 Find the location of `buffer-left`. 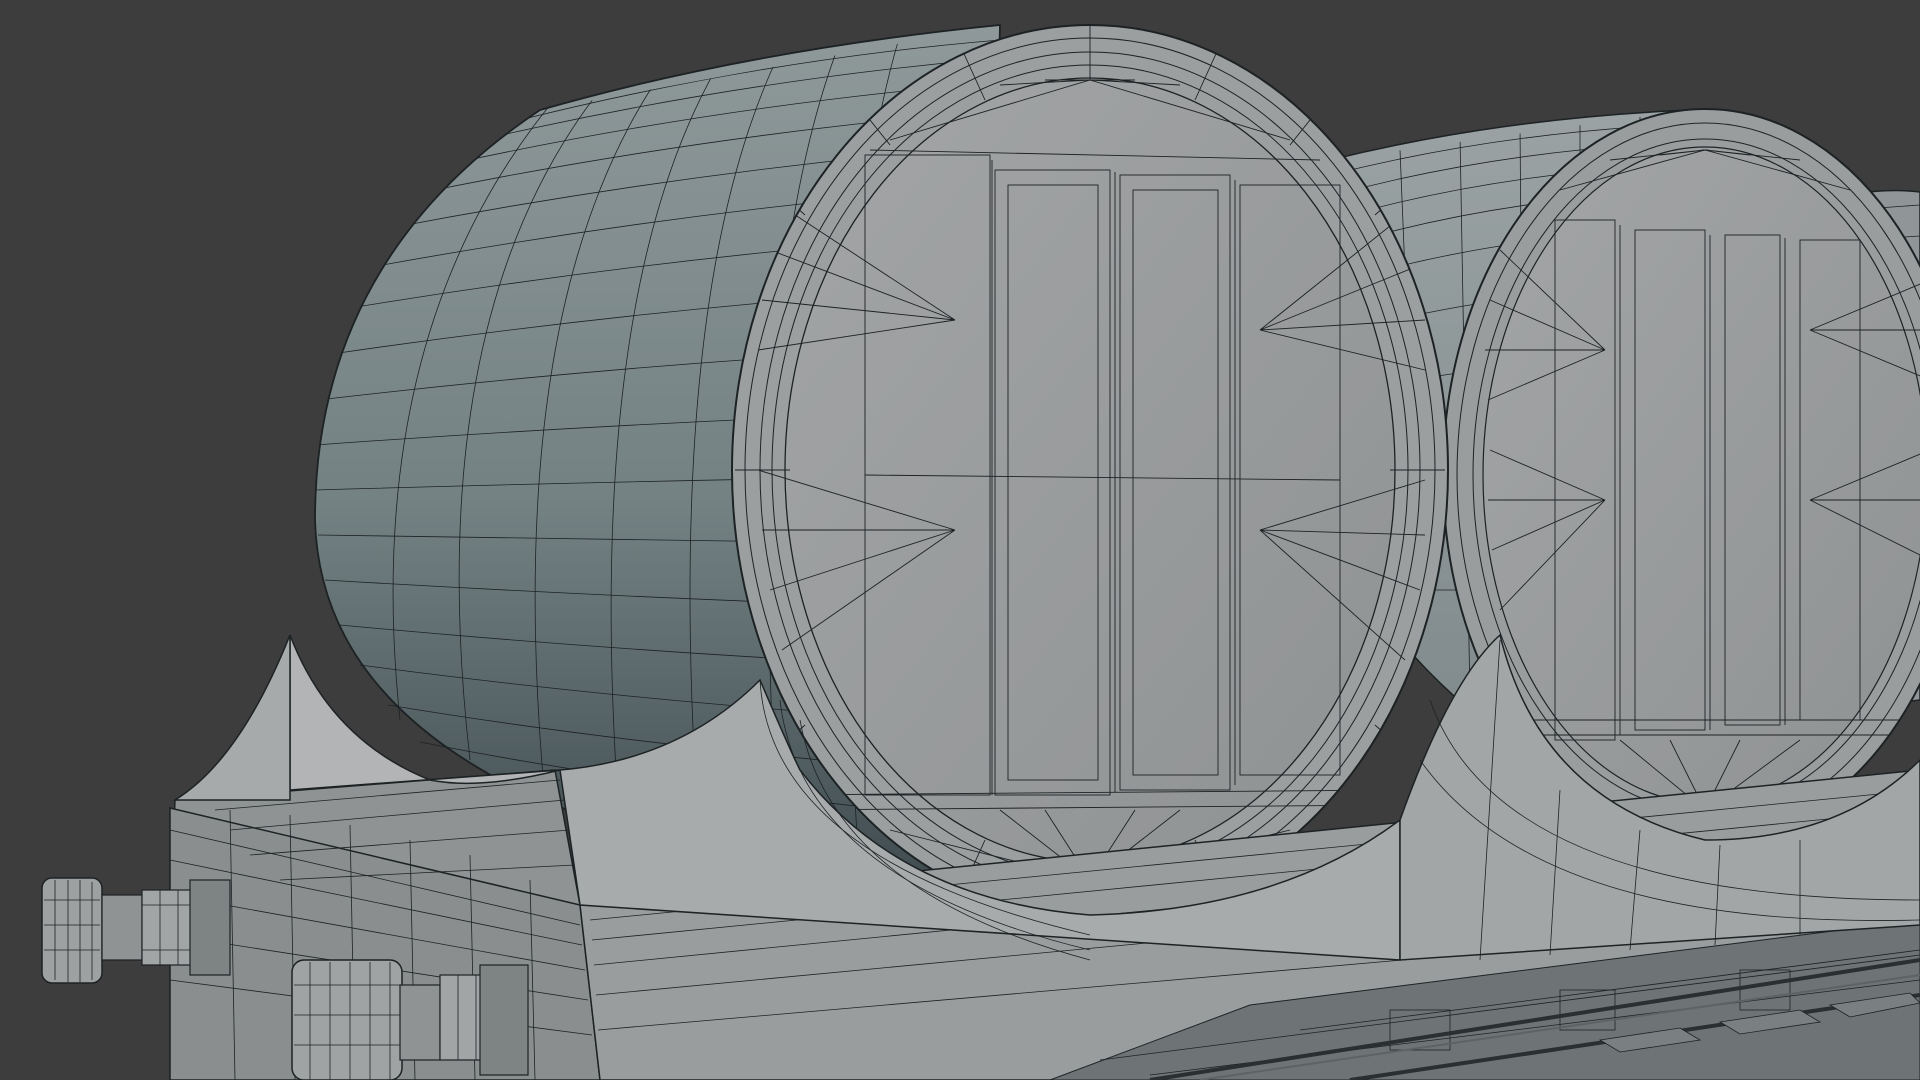

buffer-left is located at coordinates (136, 930).